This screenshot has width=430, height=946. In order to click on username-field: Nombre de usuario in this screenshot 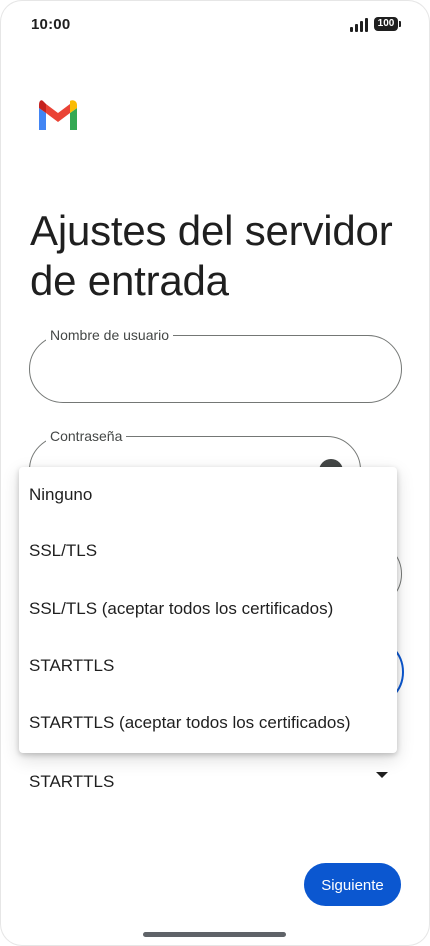, I will do `click(215, 365)`.